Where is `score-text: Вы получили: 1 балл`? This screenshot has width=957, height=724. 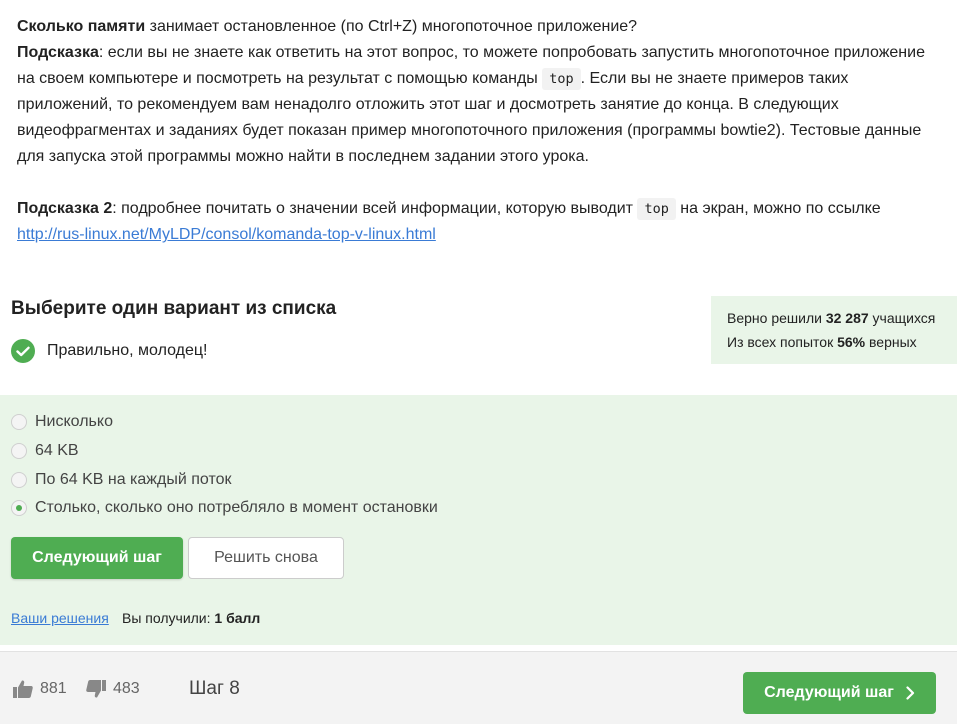 score-text: Вы получили: 1 балл is located at coordinates (191, 618).